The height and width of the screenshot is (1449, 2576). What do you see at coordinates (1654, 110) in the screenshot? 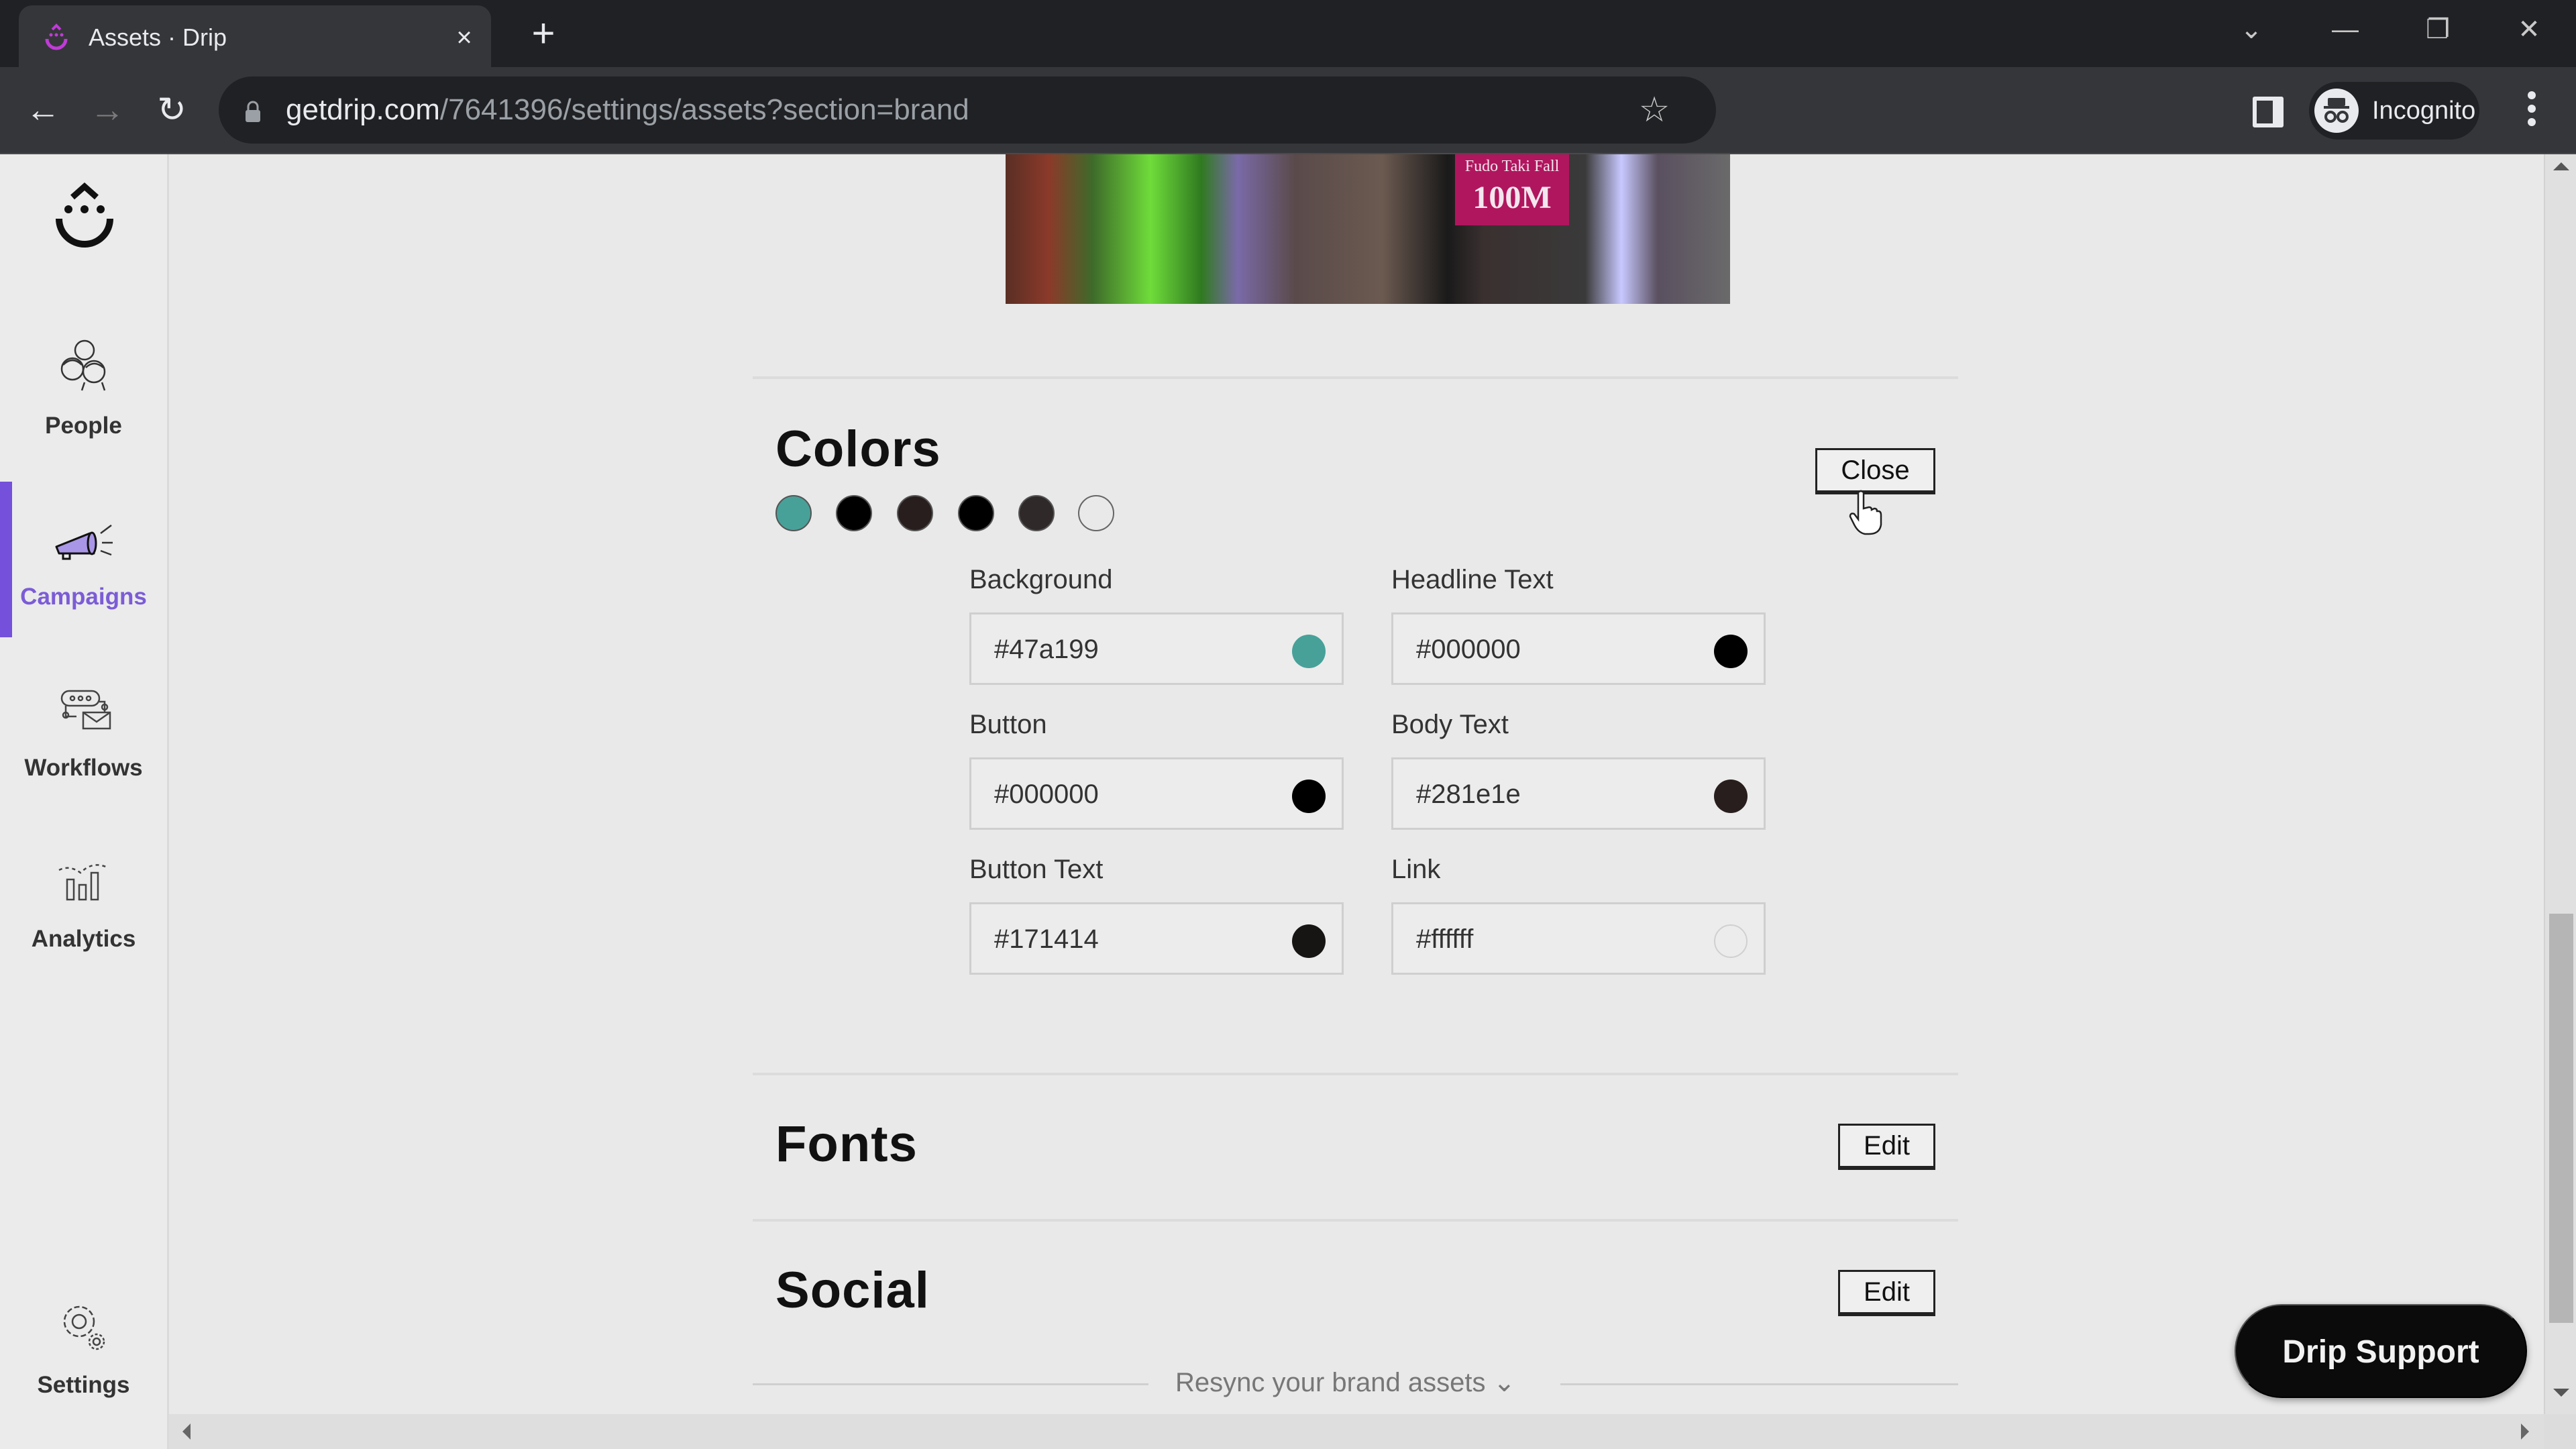
I see `bookmark-star-icon: ☆` at bounding box center [1654, 110].